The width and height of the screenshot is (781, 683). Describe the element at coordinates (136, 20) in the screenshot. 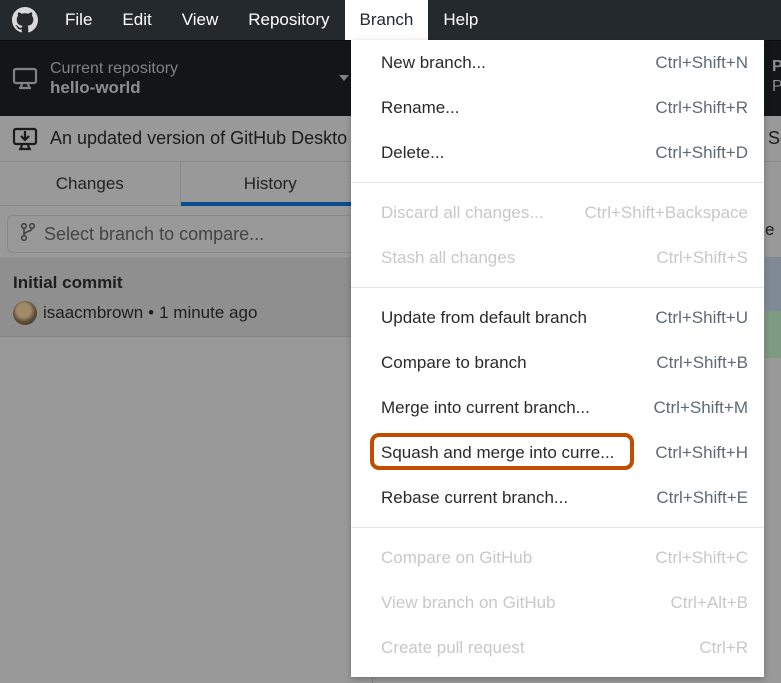

I see `menu-edit: Edit` at that location.